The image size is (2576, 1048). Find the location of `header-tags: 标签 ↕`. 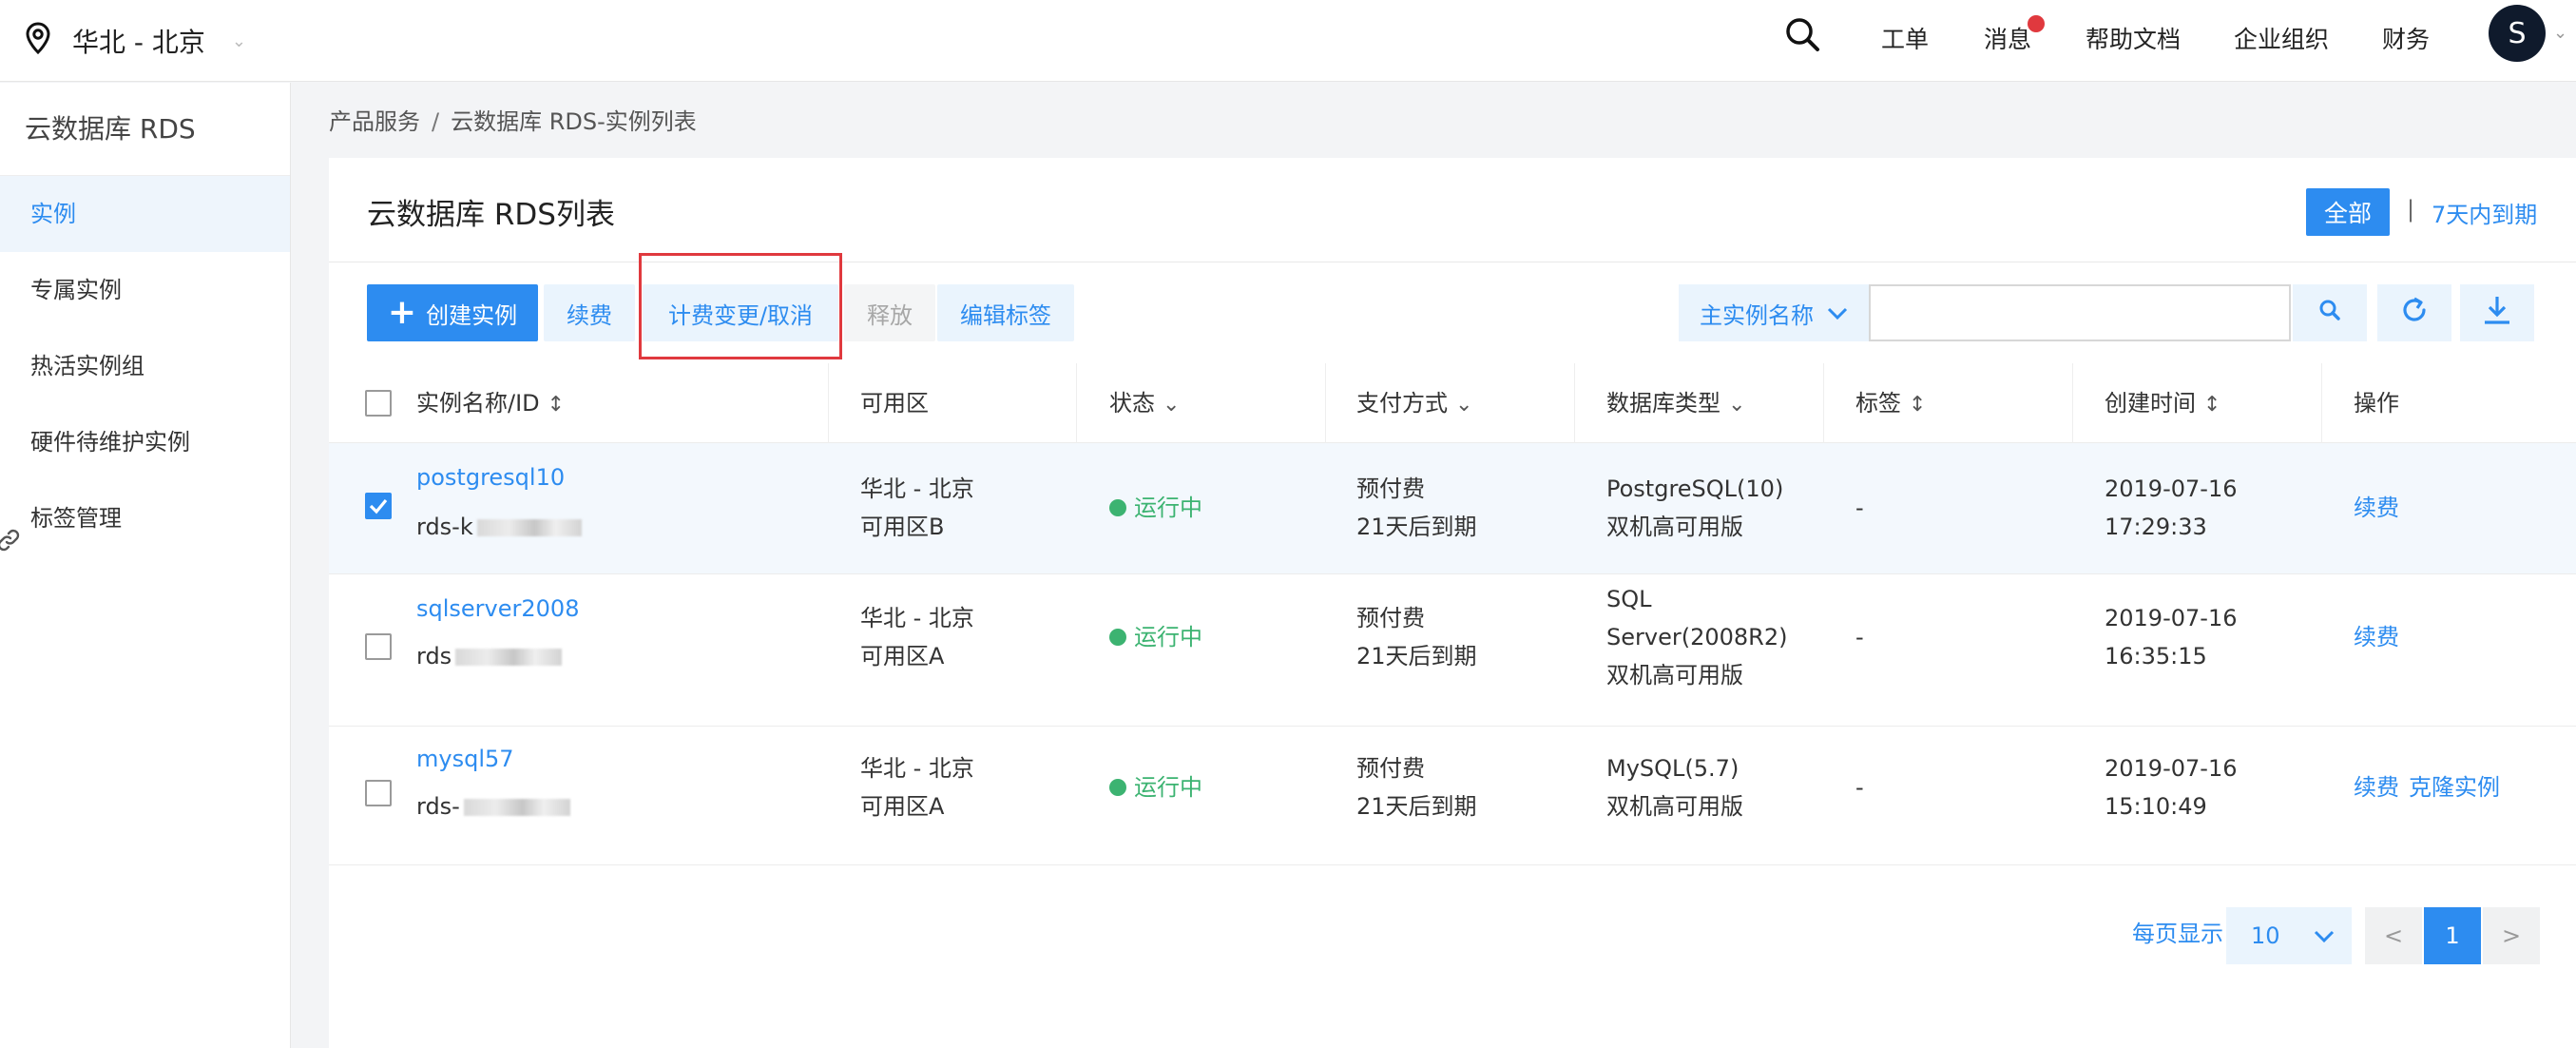

header-tags: 标签 ↕ is located at coordinates (1890, 403).